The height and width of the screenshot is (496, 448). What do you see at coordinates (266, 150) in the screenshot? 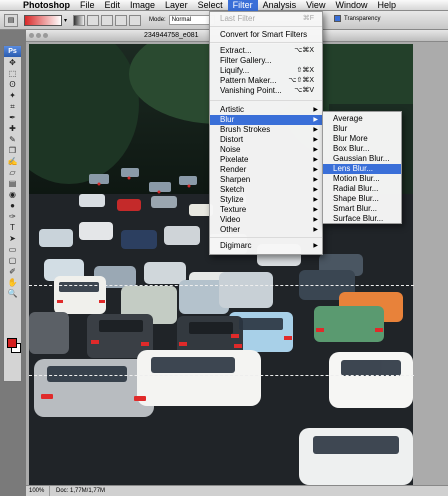
I see `filter-item-noise: Noise ▶` at bounding box center [266, 150].